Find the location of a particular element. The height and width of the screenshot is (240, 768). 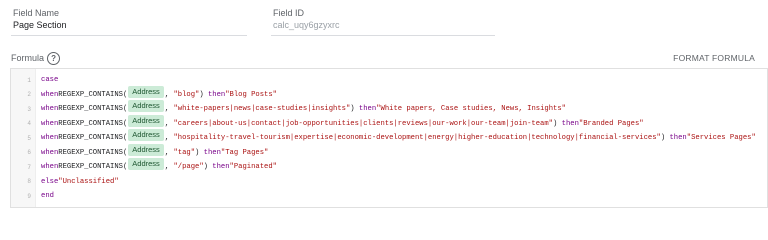

code-line: 8 else "Unclassified" is located at coordinates (389, 182).